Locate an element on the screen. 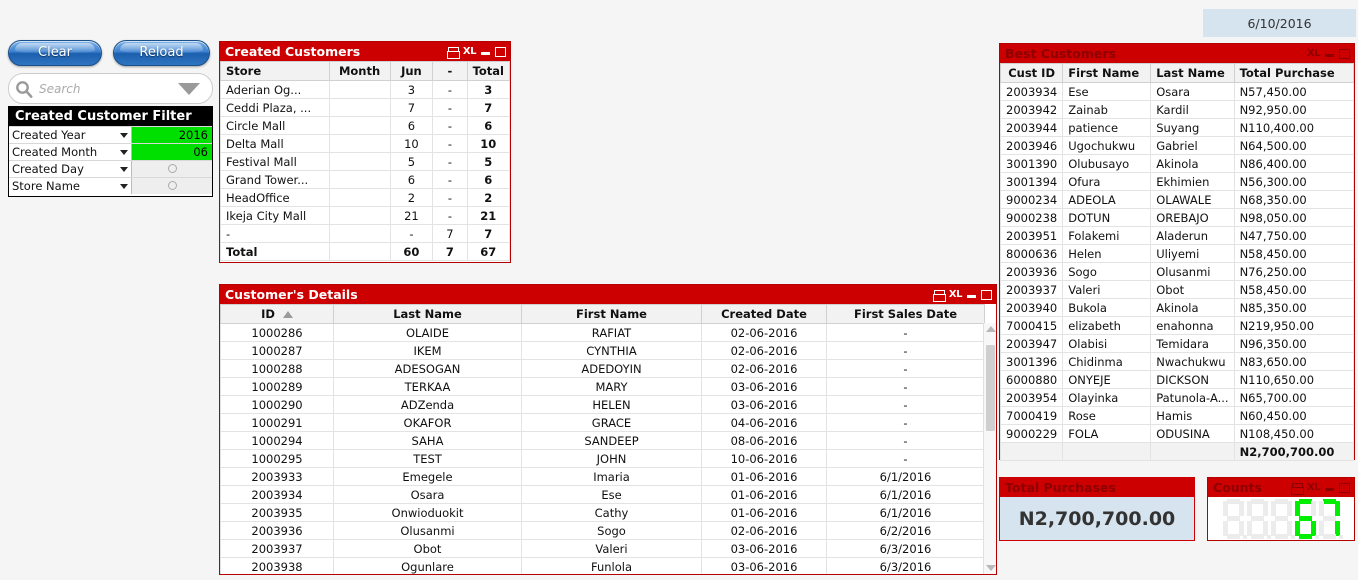 The height and width of the screenshot is (580, 1358). cell-last-name: TERKAA is located at coordinates (427, 386).